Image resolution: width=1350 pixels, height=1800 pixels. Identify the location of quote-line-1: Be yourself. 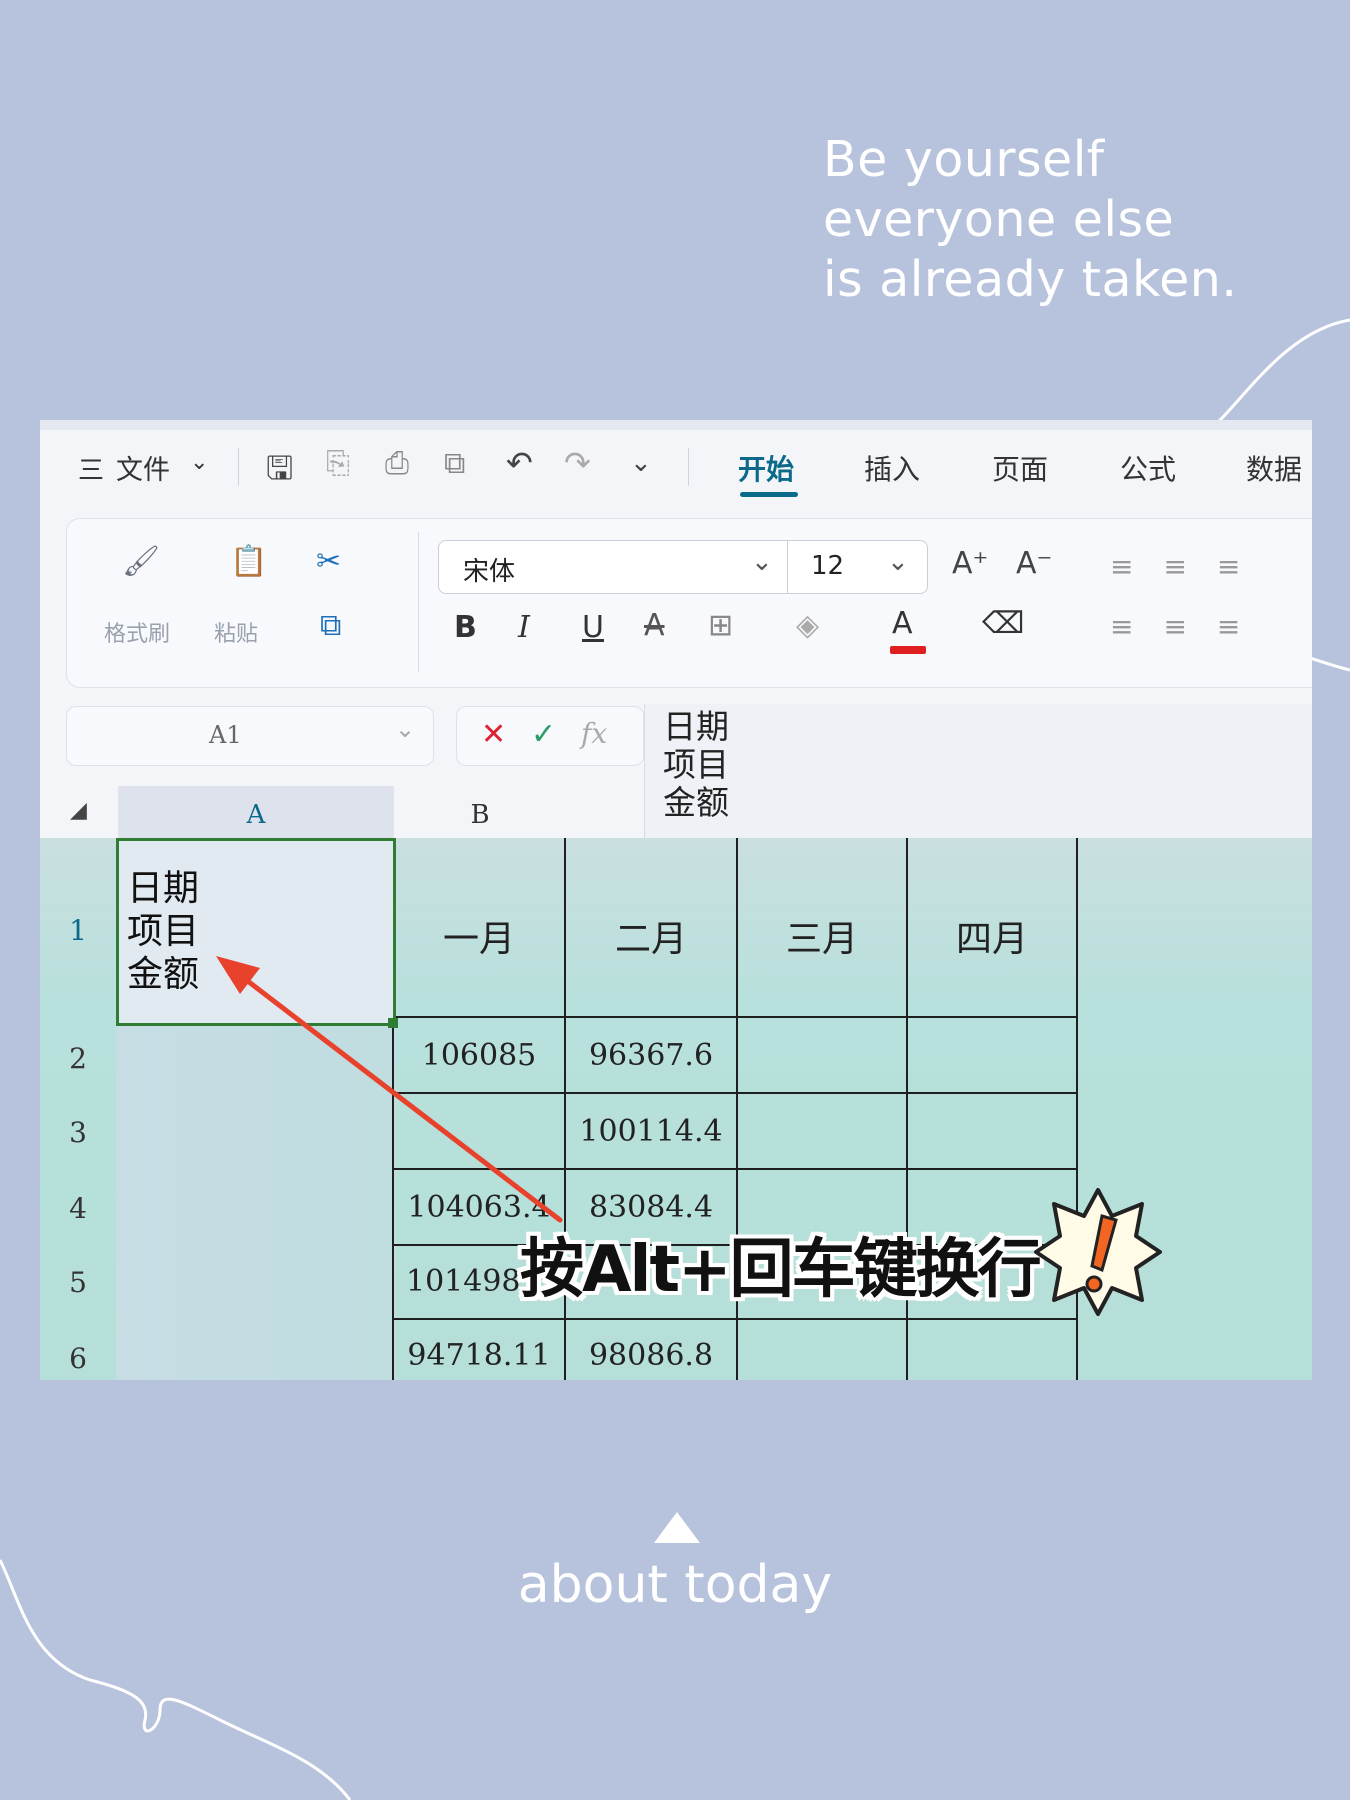
(964, 159).